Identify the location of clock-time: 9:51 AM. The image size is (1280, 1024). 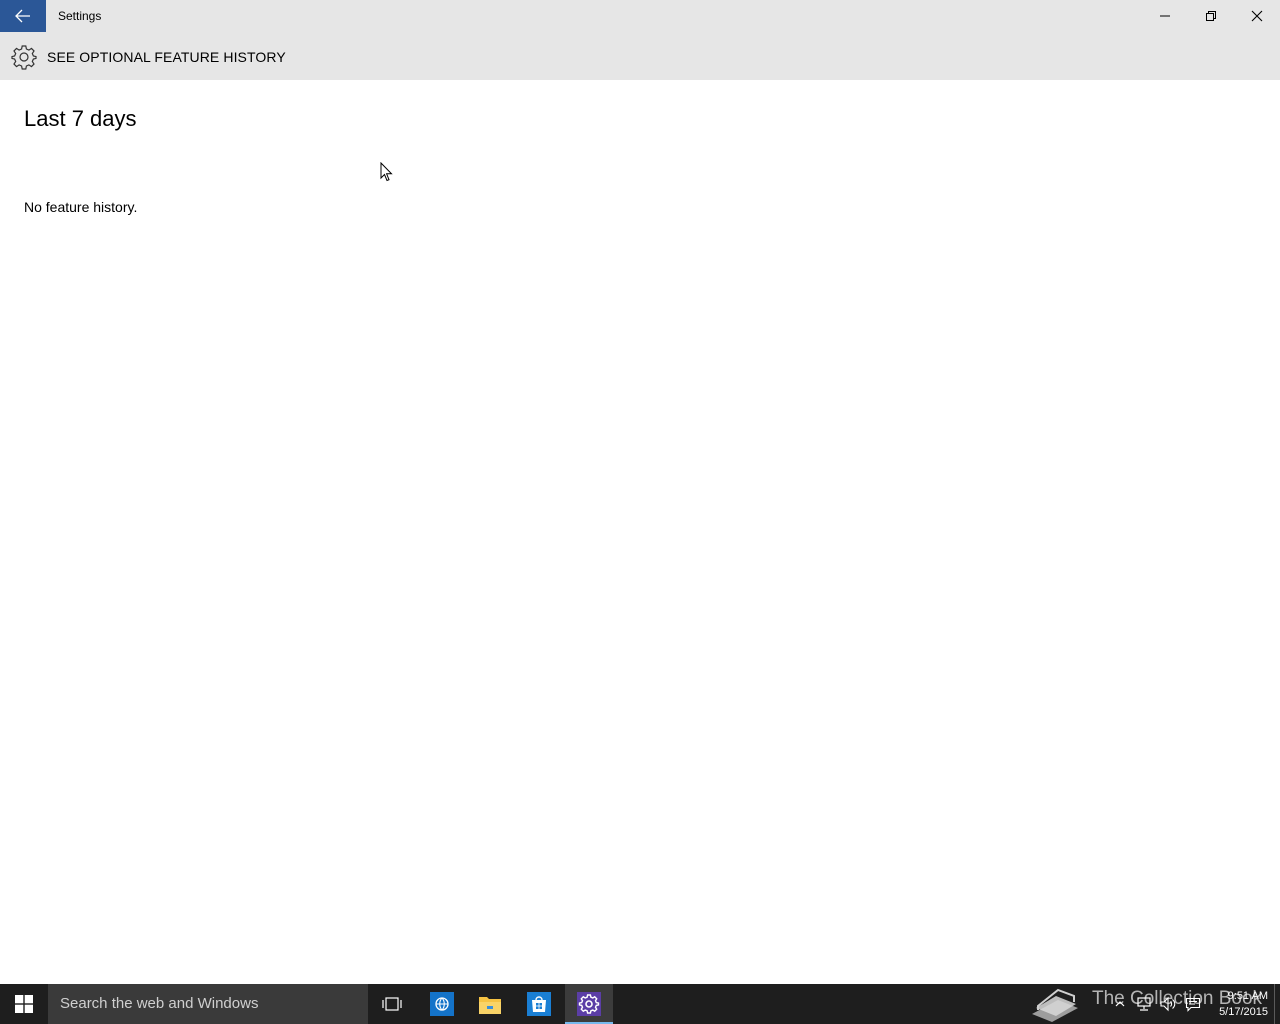
(1247, 996).